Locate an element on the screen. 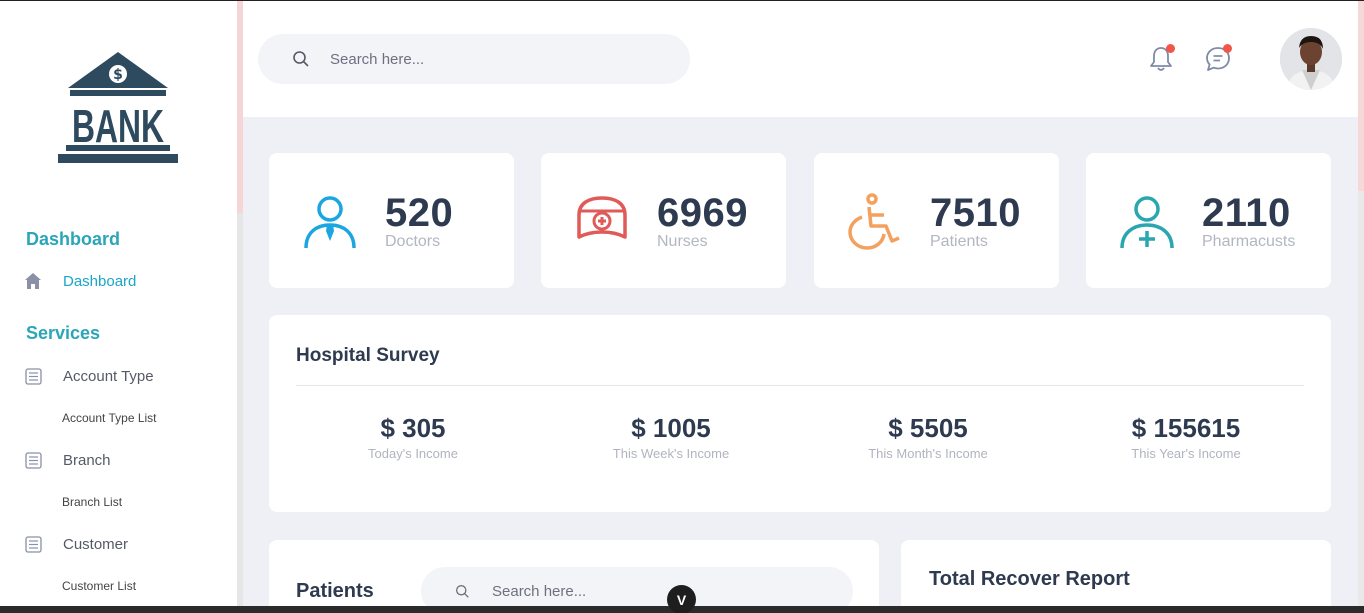  doctor-icon is located at coordinates (330, 222).